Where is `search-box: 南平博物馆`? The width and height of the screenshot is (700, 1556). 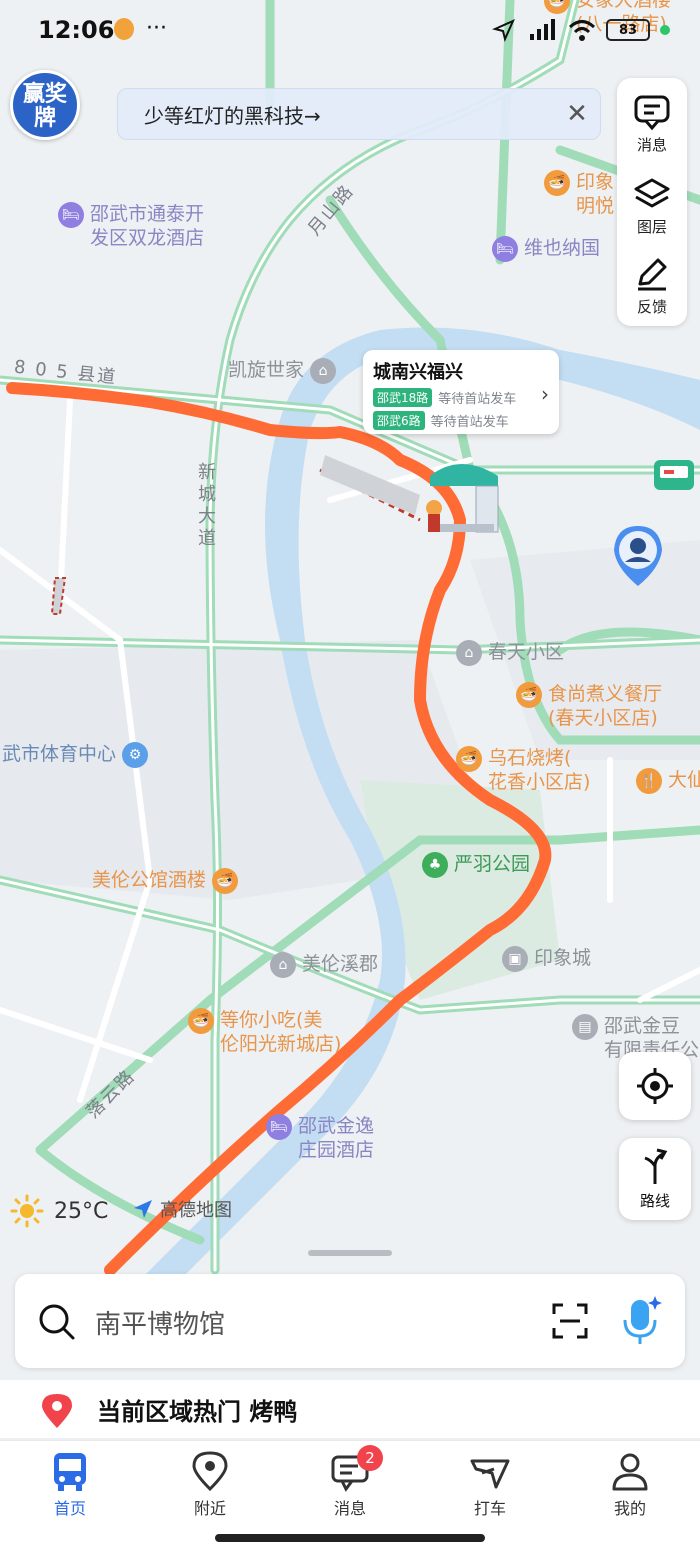
search-box: 南平博物馆 is located at coordinates (350, 1321).